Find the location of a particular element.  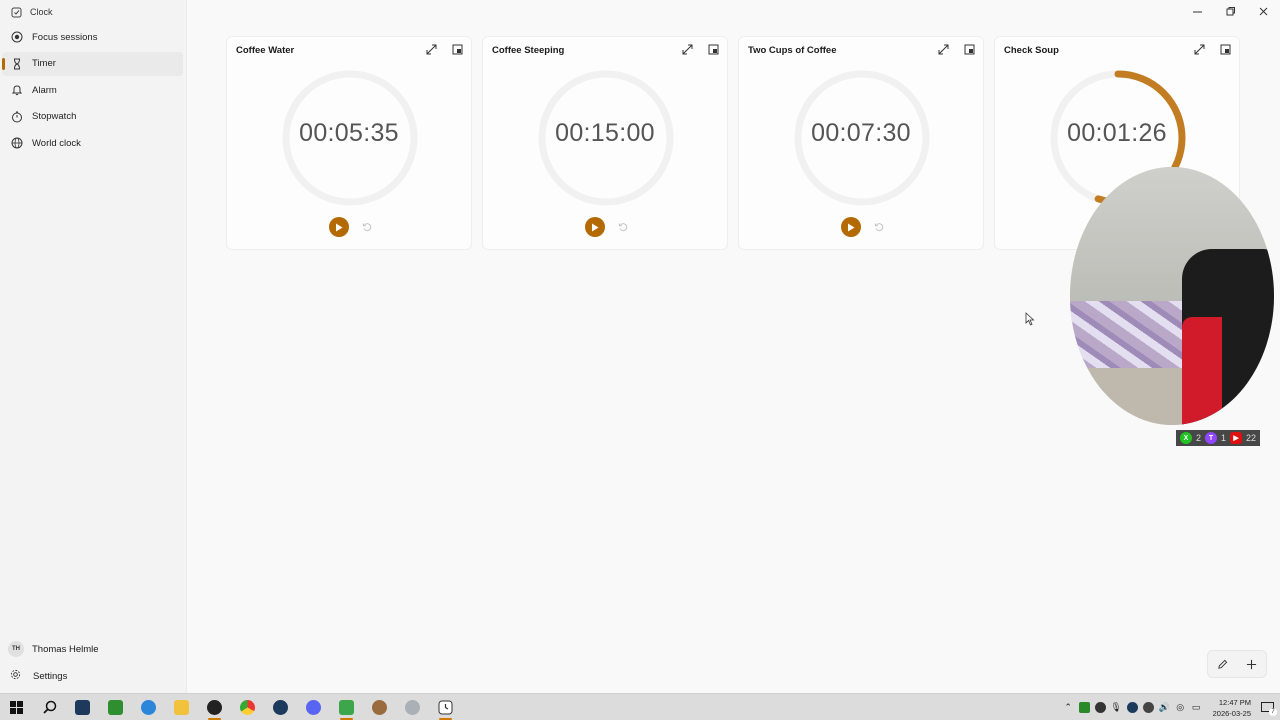

timer-time: 00:01:26 is located at coordinates (1117, 133).